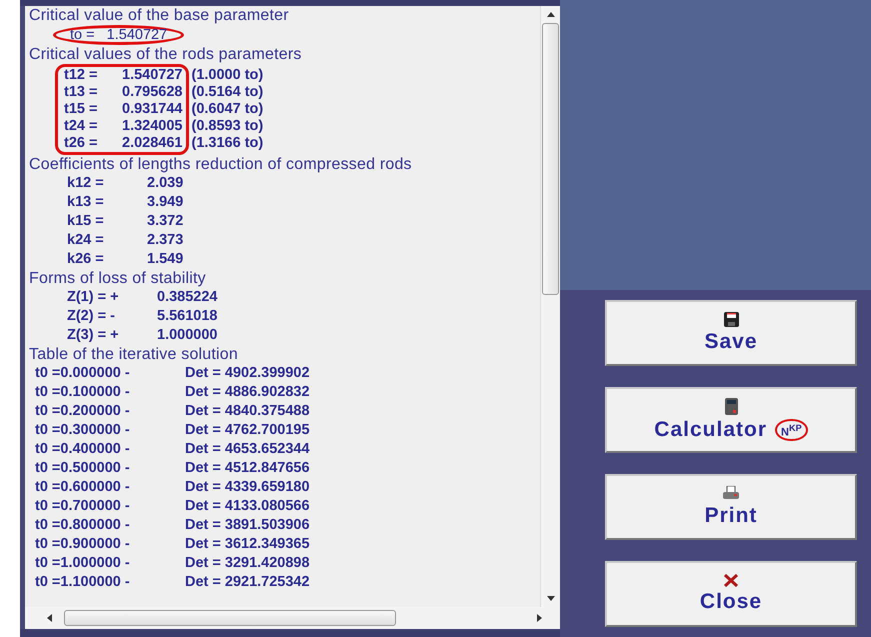 This screenshot has width=871, height=637. Describe the element at coordinates (221, 164) in the screenshot. I see `section-heading: Coefficients of lengths reduction of compressed rods` at that location.